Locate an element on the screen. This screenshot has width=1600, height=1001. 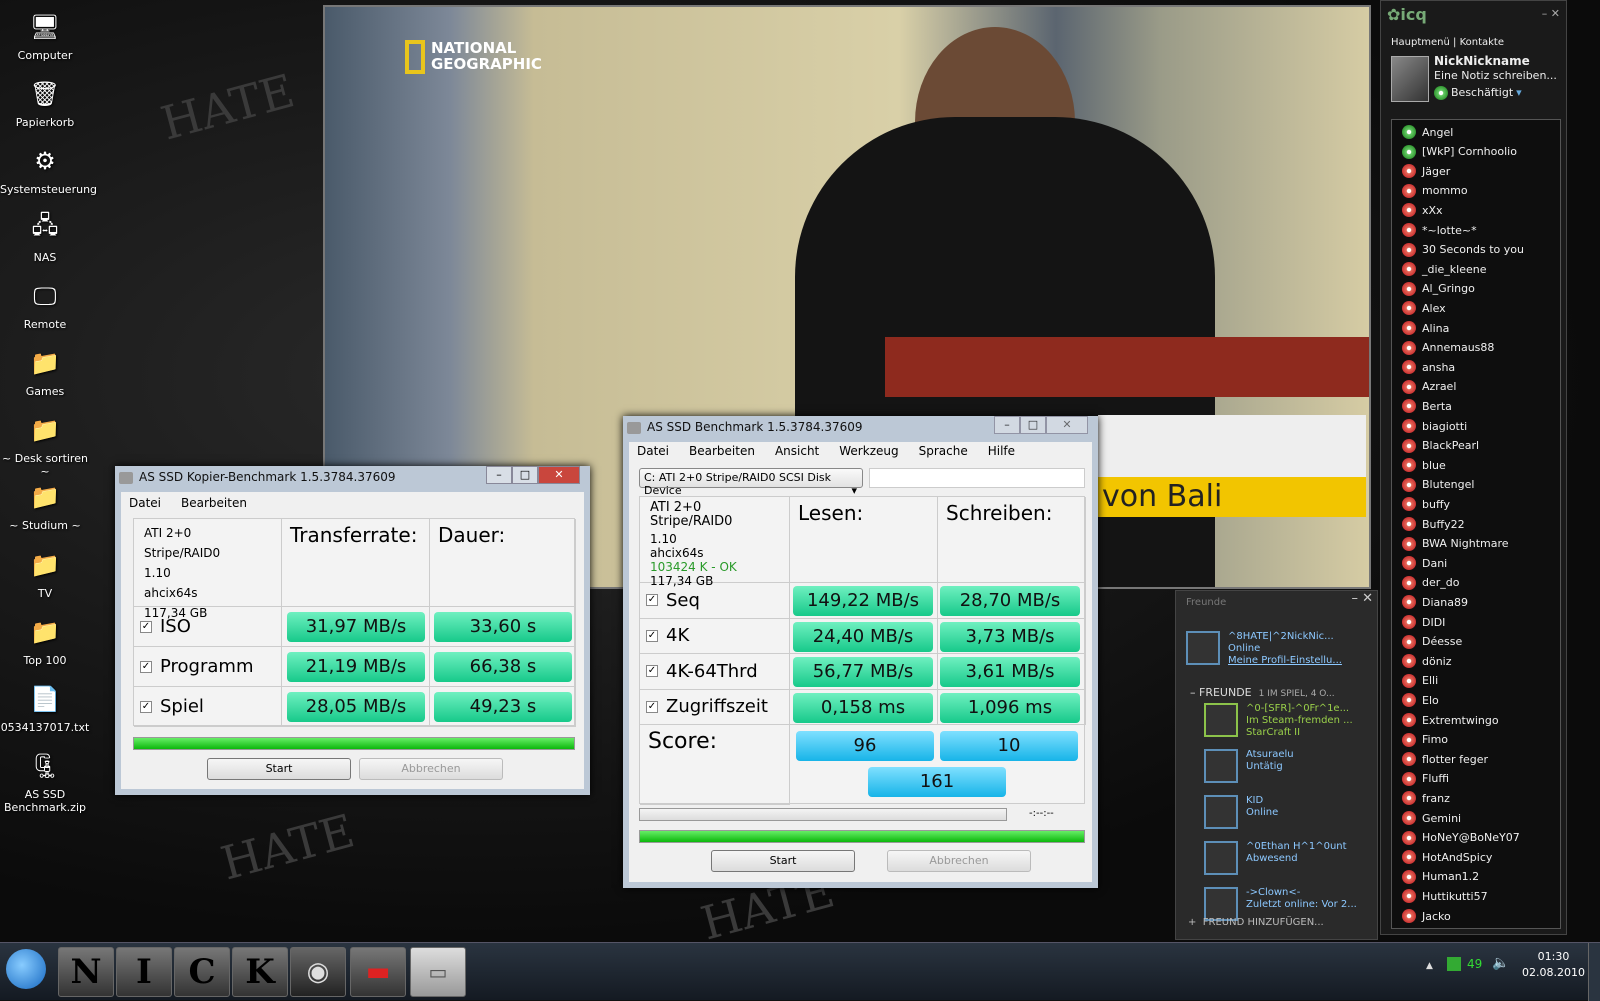
contact-item: Fluffi is located at coordinates (1425, 778).